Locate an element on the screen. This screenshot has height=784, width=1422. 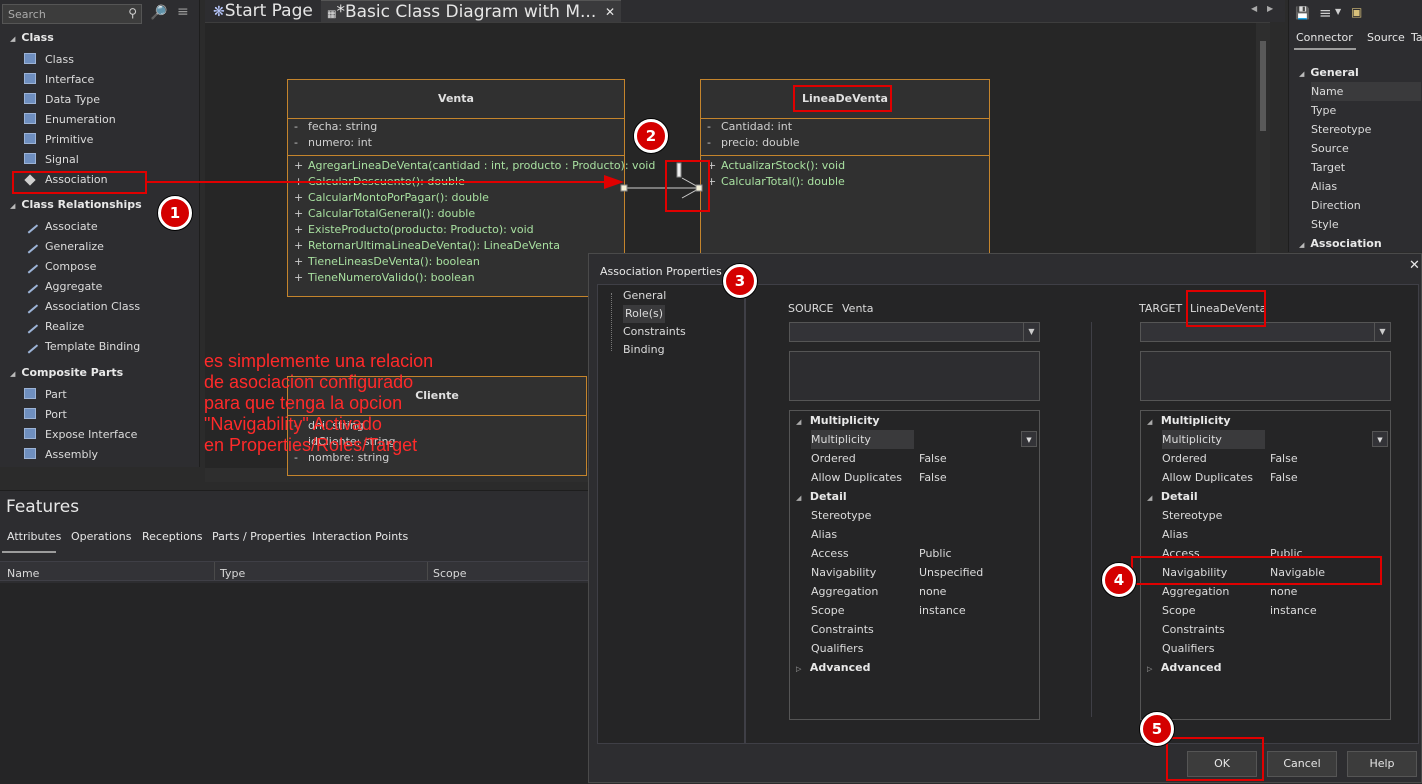
property-row-alias: Alias is located at coordinates (1324, 186).